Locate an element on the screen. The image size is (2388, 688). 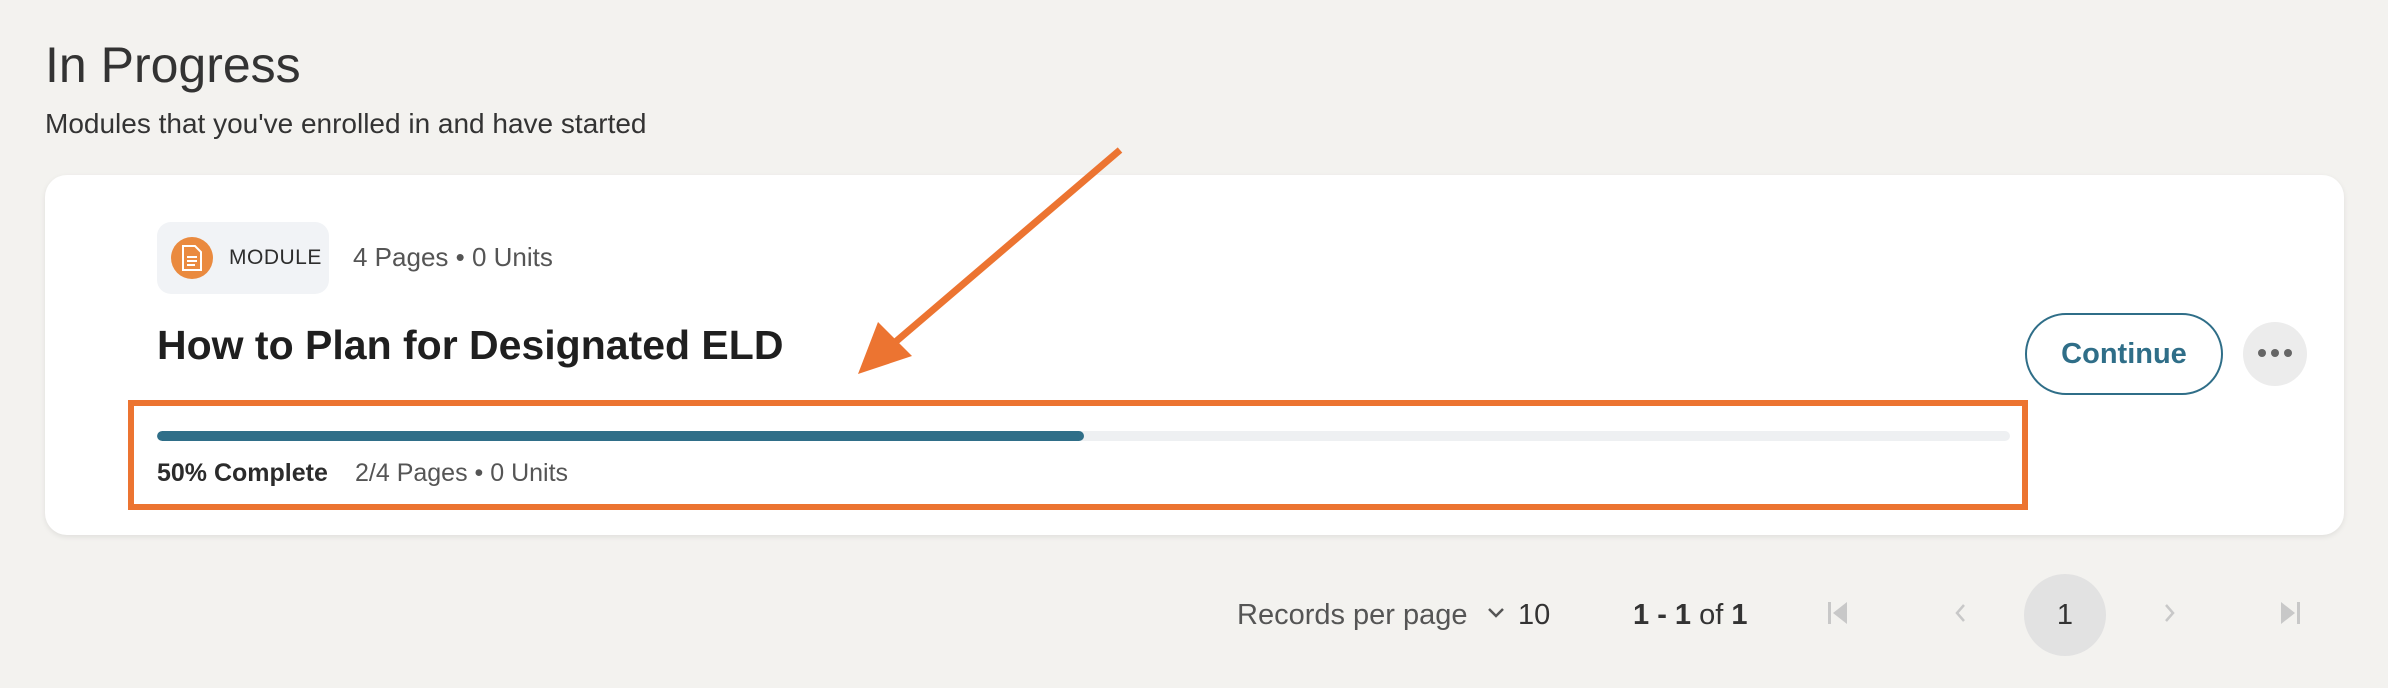
chevron-right-icon is located at coordinates (2170, 615).